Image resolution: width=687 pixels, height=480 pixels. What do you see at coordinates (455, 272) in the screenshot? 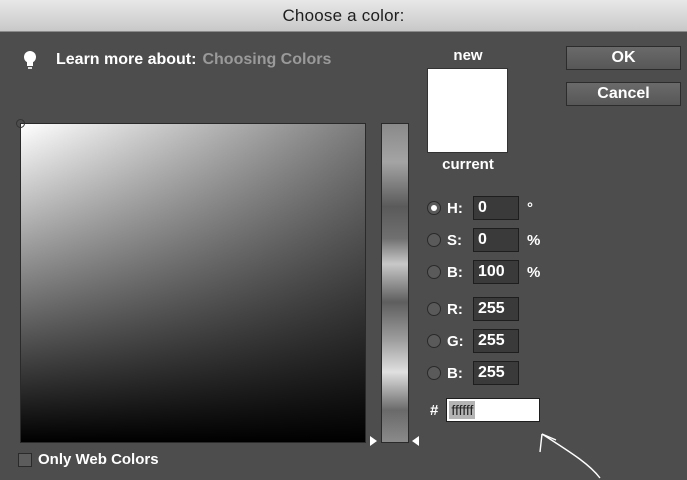
I see `brightness-label: B:` at bounding box center [455, 272].